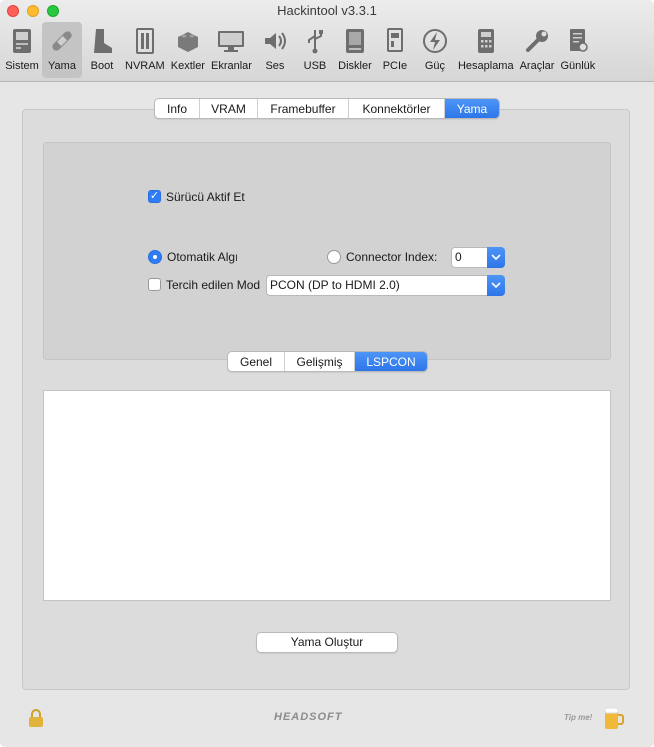 This screenshot has width=654, height=747. I want to click on toolbar-item-pcie: PCIe, so click(395, 50).